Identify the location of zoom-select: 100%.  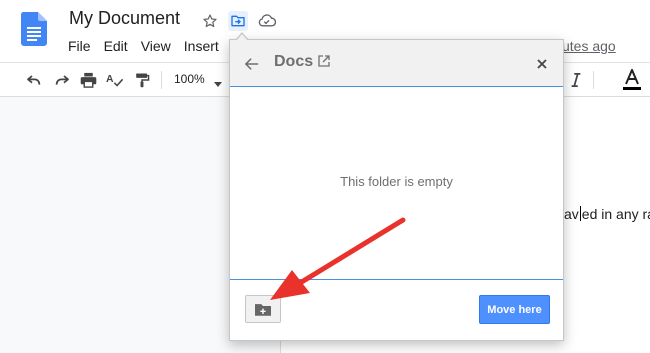
(189, 79).